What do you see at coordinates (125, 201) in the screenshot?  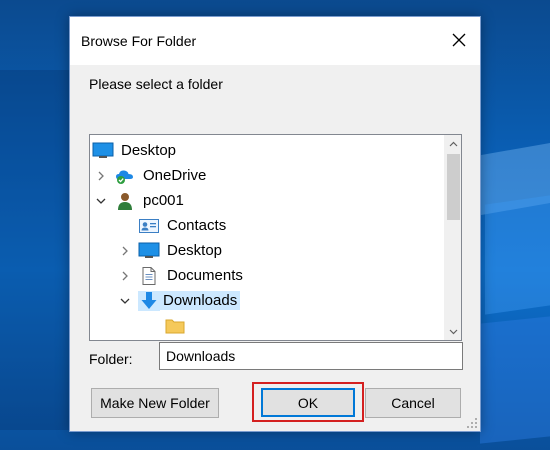 I see `user-icon` at bounding box center [125, 201].